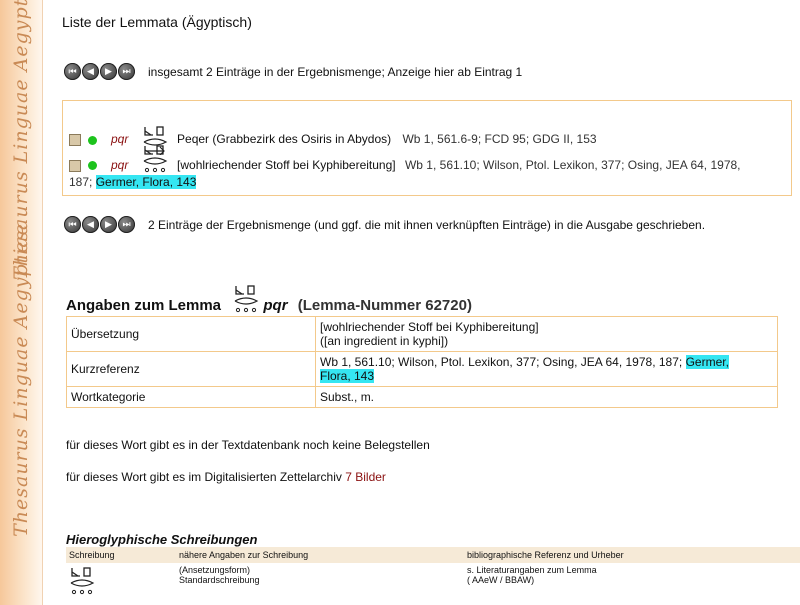  What do you see at coordinates (275, 305) in the screenshot?
I see `lemma-translit: pqr` at bounding box center [275, 305].